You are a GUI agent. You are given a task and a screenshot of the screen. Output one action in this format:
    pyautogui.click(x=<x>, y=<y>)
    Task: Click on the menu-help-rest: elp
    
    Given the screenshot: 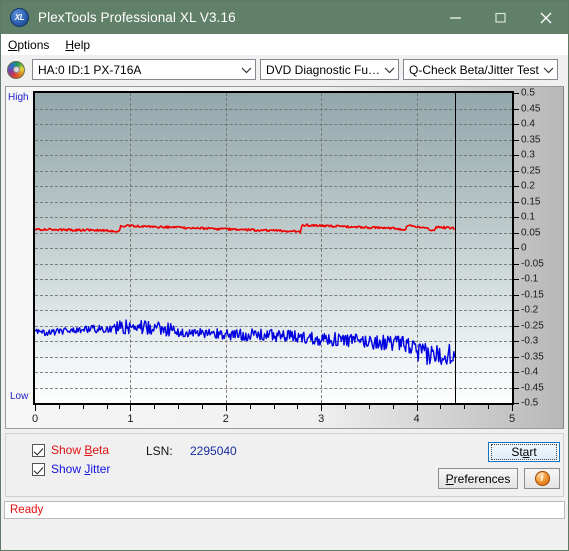 What is the action you would take?
    pyautogui.click(x=82, y=44)
    